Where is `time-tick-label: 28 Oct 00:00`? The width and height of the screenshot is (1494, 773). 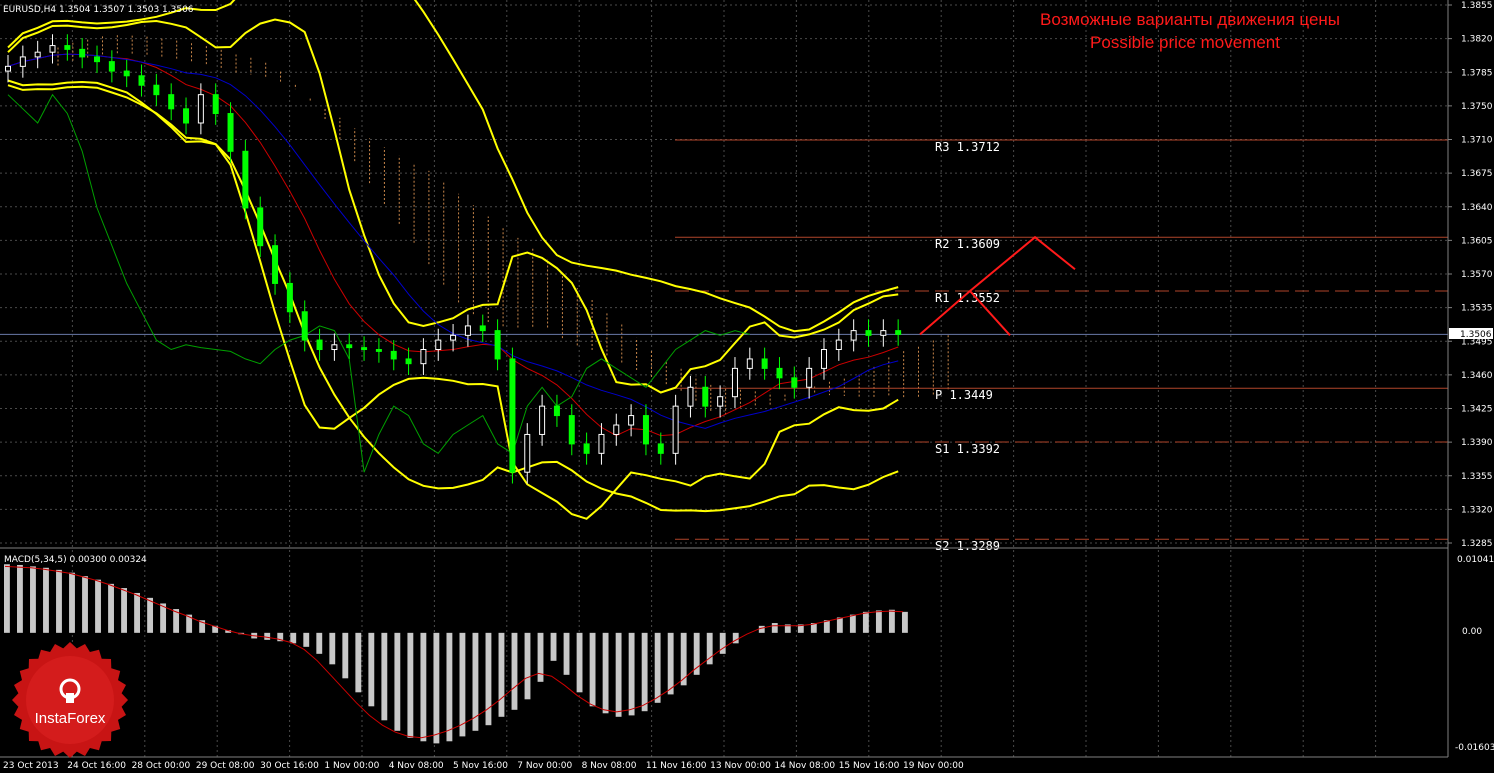 time-tick-label: 28 Oct 00:00 is located at coordinates (161, 766).